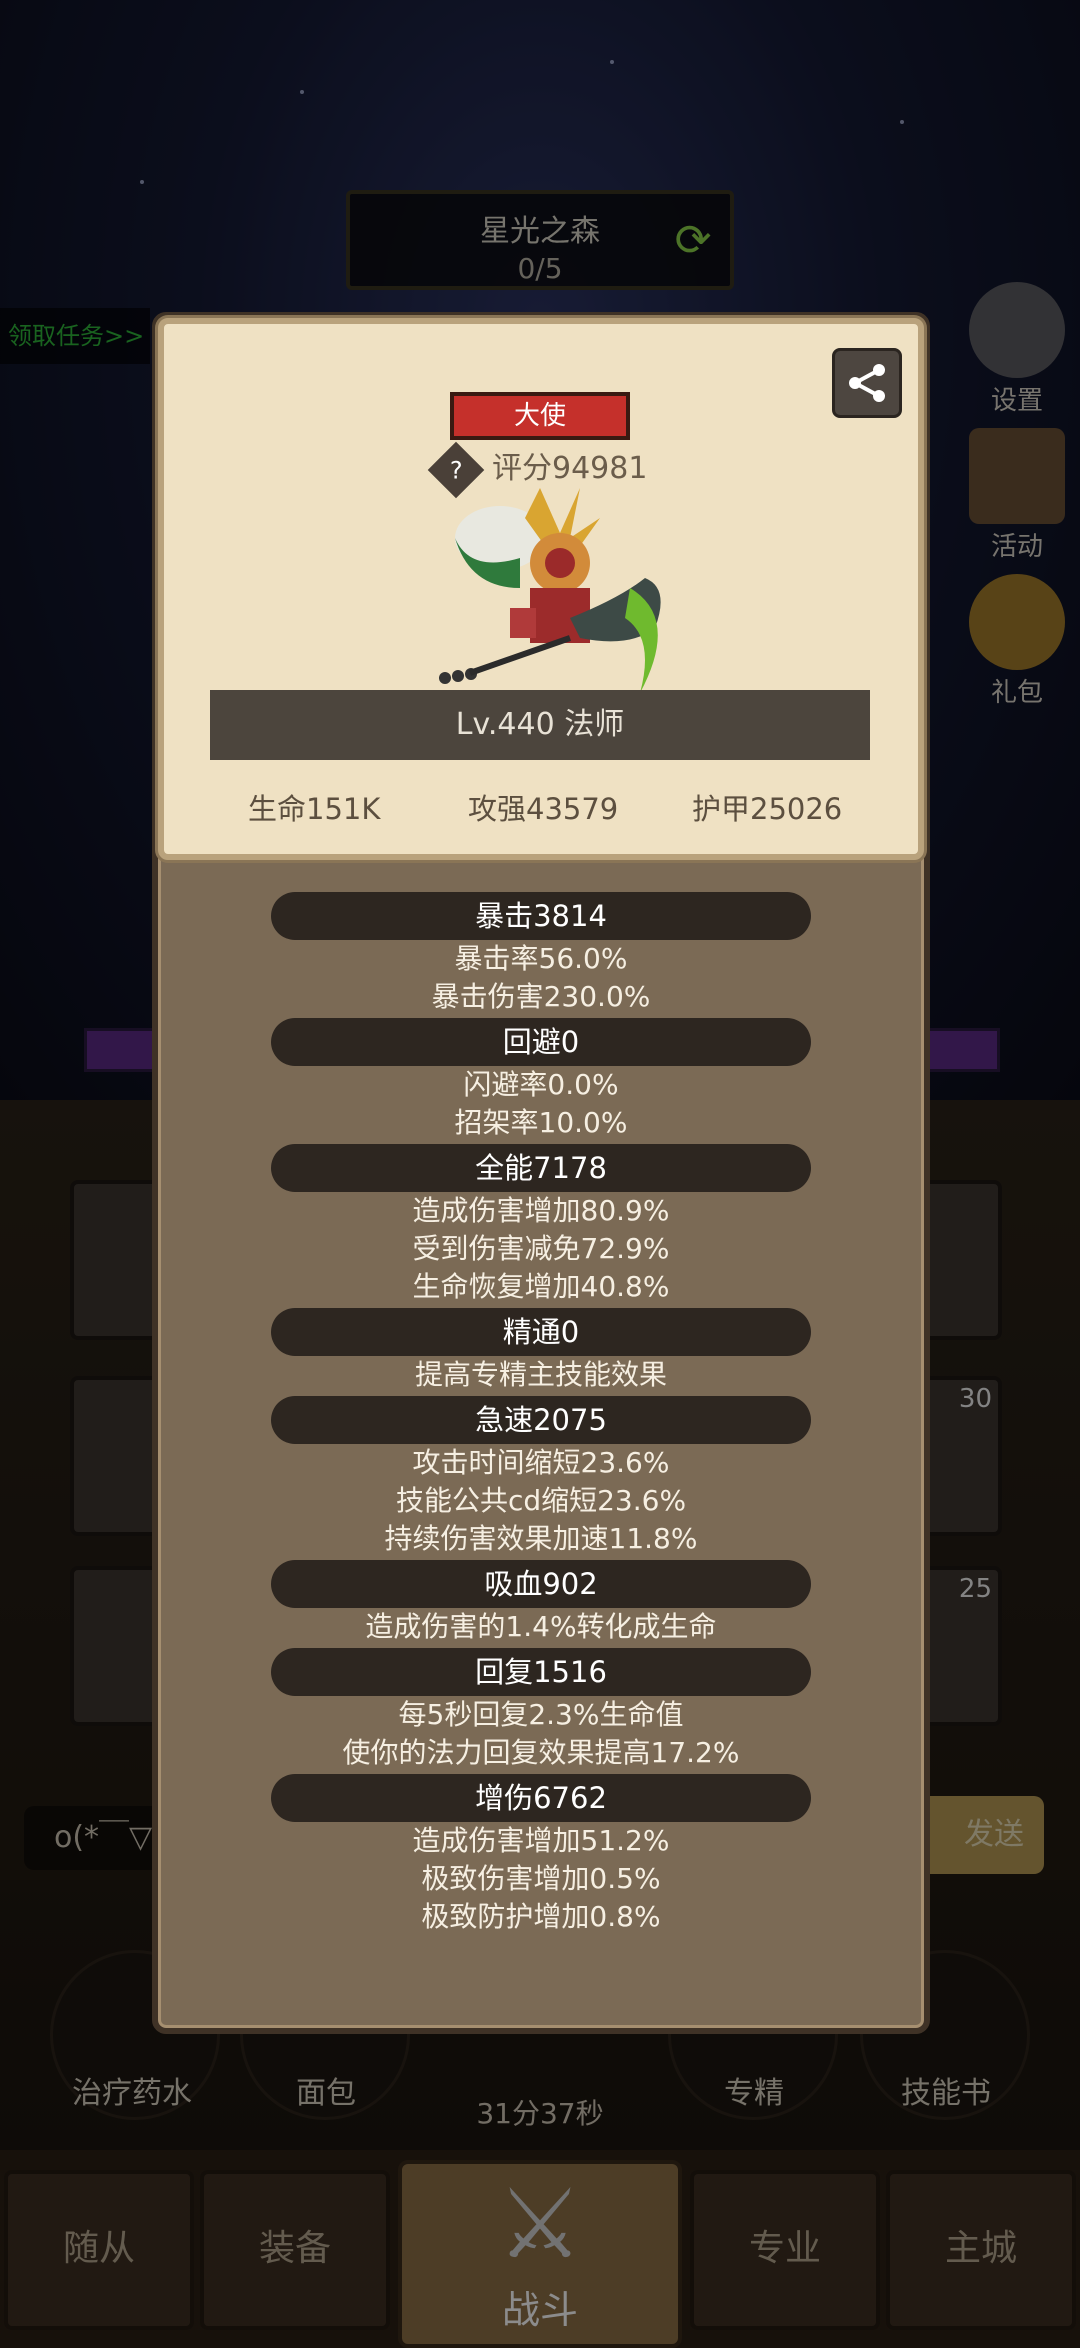  I want to click on attr-group: 回复1516 每5秒回复2.3%生命值 使你的法力回复效果提高17.2%, so click(541, 1710).